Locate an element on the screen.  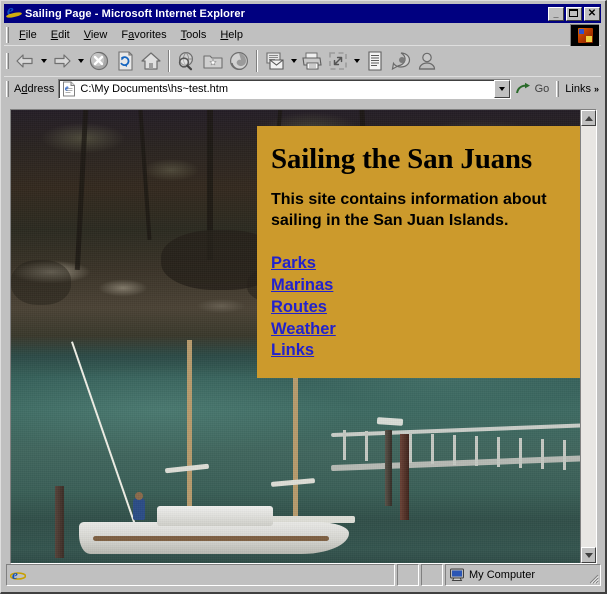
history-button is located at coordinates (239, 61).